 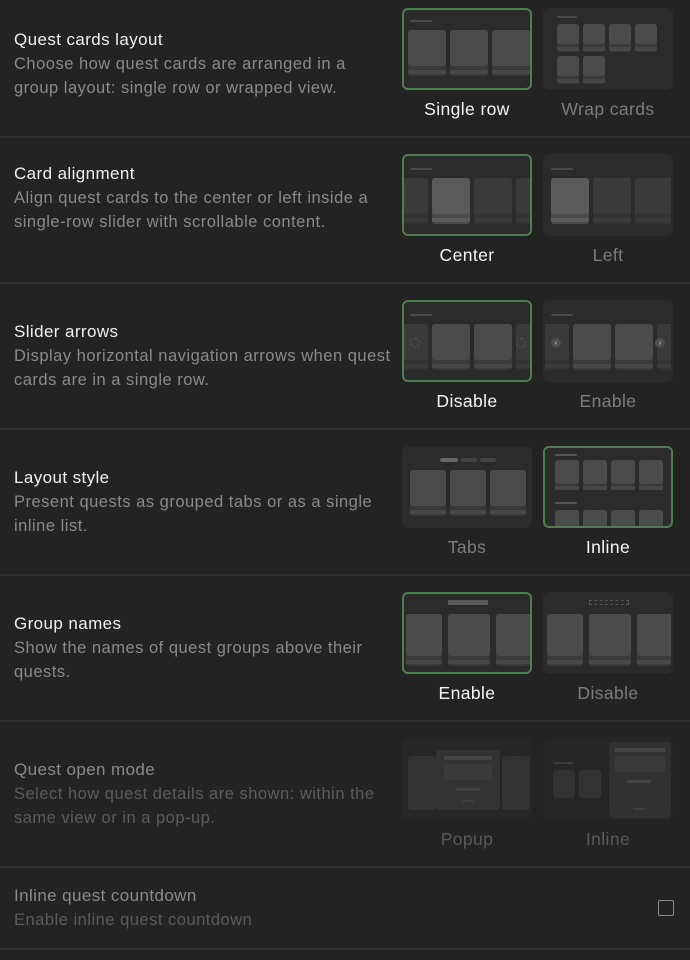 I want to click on arrows-off-preview, so click(x=467, y=341).